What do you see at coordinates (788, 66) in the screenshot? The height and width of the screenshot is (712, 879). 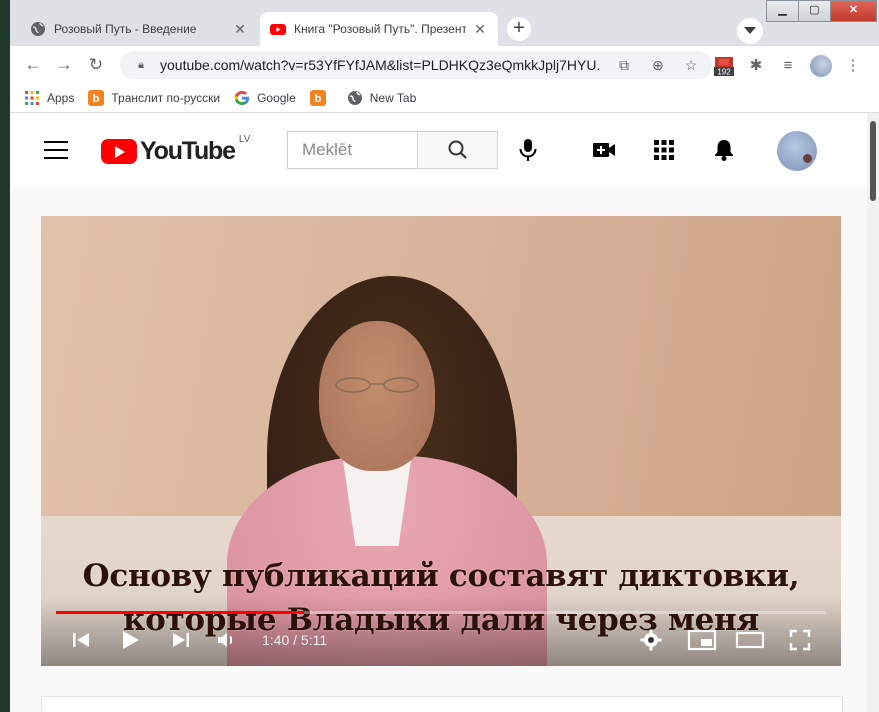 I see `media-control-icon: ≡` at bounding box center [788, 66].